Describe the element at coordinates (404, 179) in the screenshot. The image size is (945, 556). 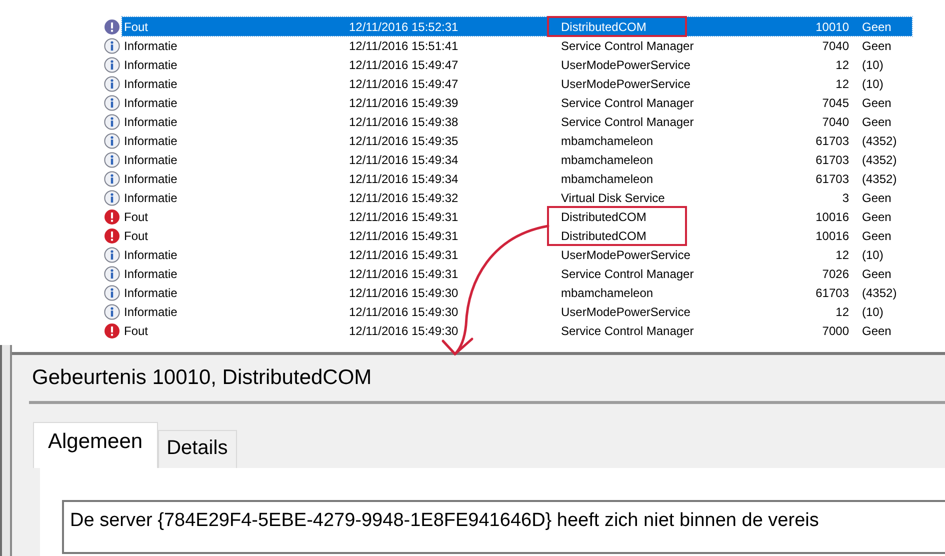
I see `date-cell-text: 12/11/2016 15:49:34` at that location.